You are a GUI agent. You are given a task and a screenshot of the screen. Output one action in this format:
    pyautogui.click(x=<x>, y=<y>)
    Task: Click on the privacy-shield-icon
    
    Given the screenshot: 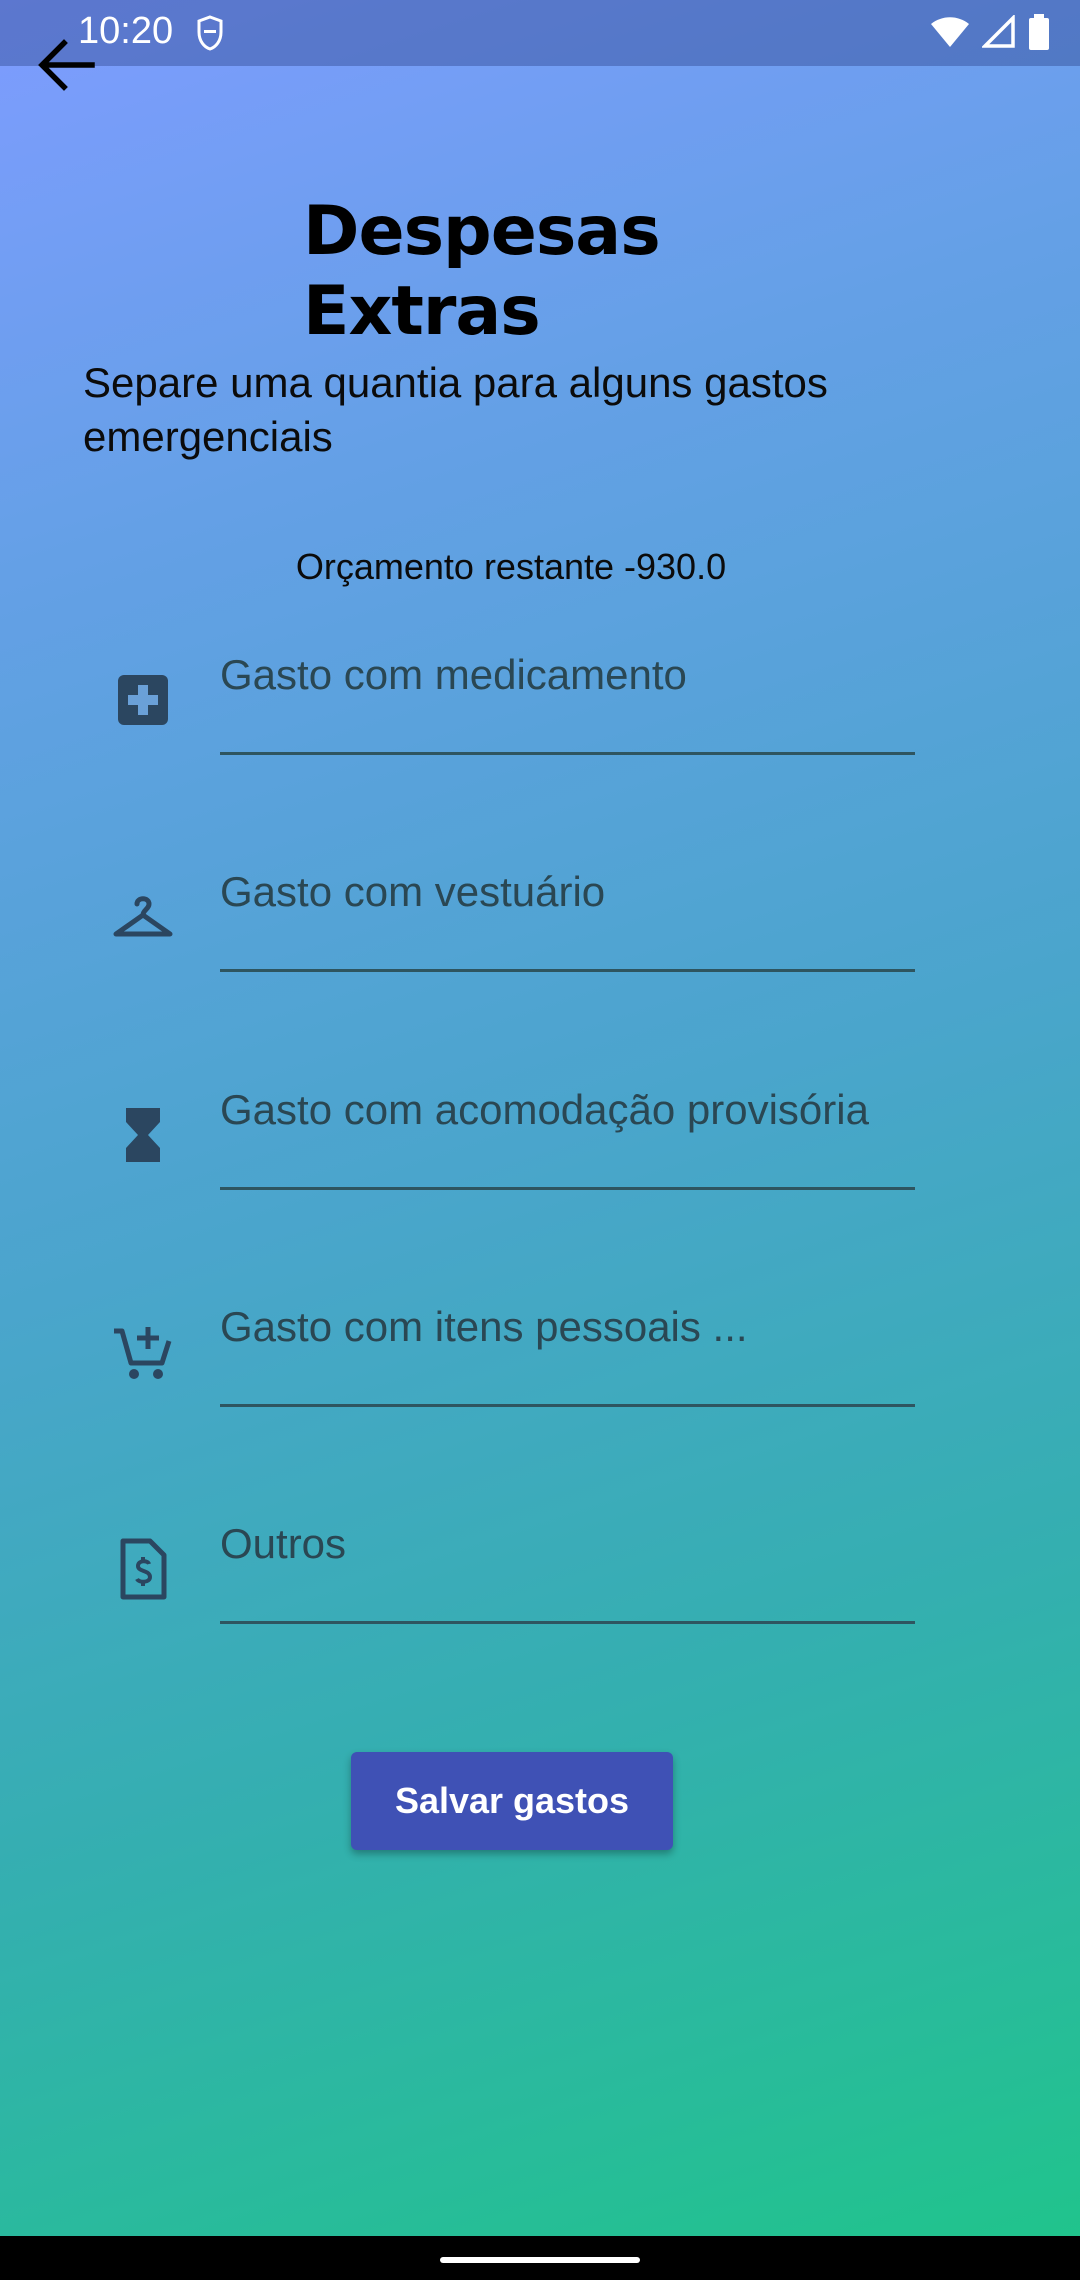 What is the action you would take?
    pyautogui.click(x=210, y=33)
    